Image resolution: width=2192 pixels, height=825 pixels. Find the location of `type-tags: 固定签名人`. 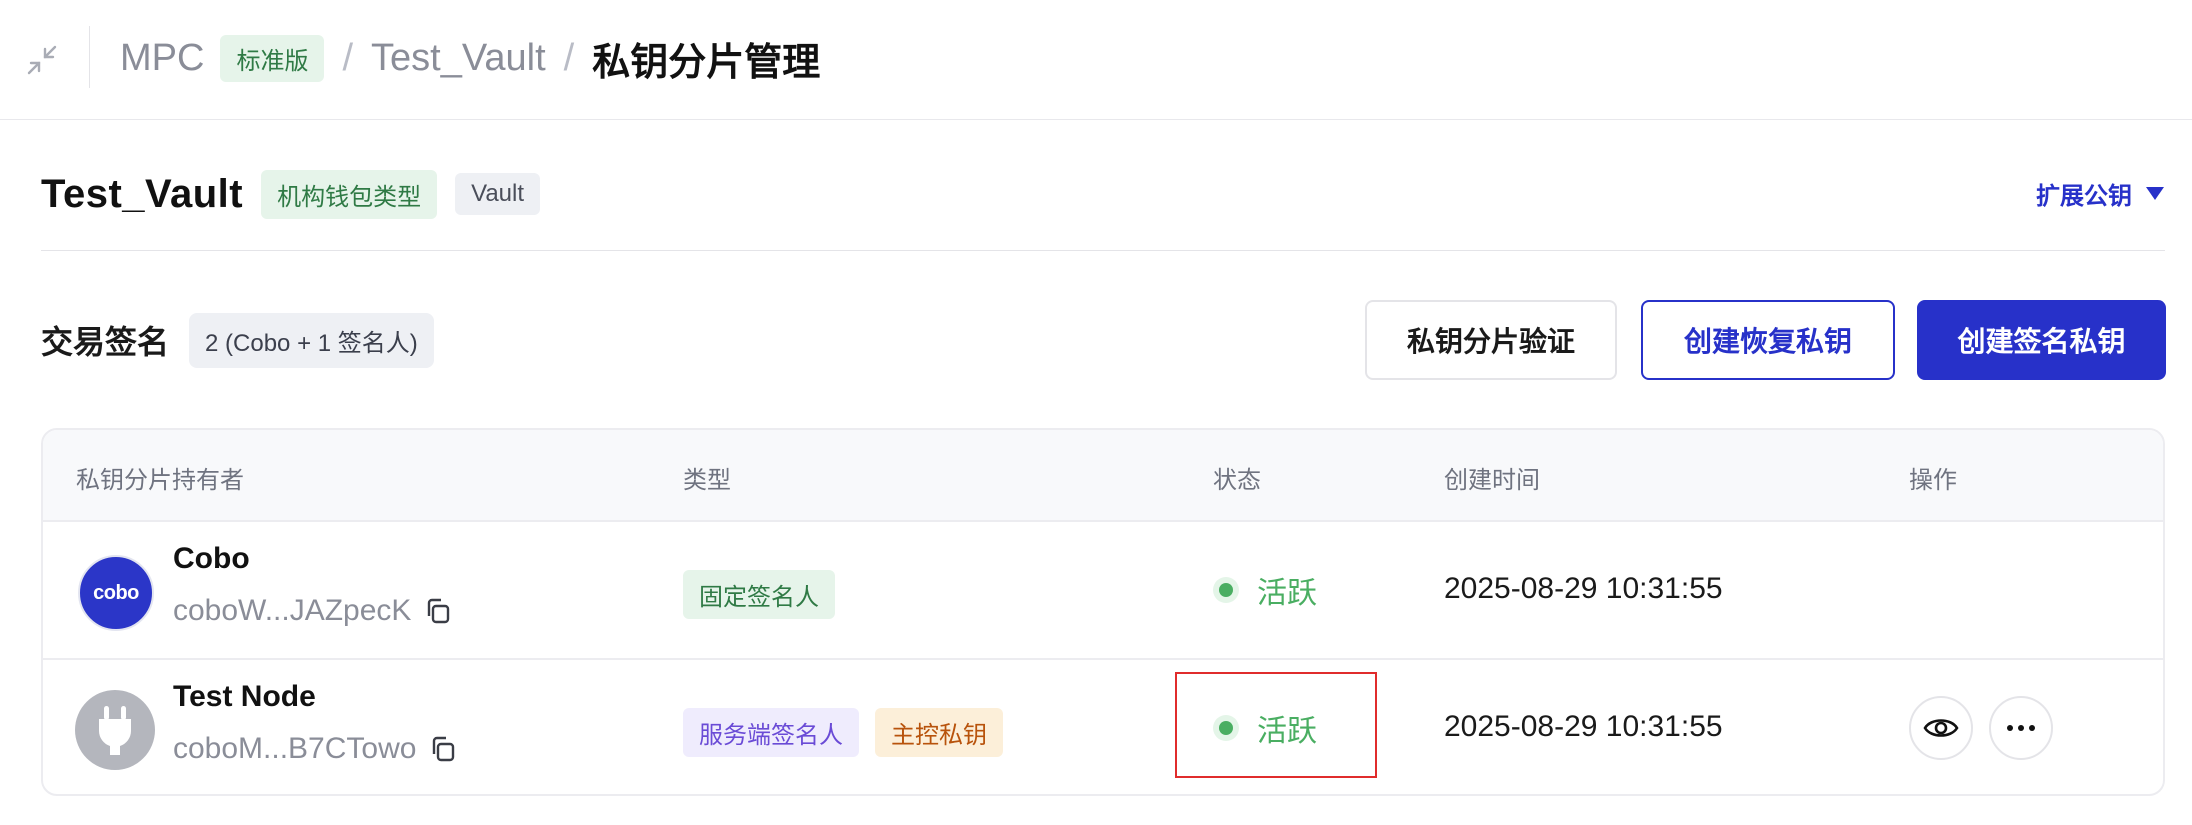

type-tags: 固定签名人 is located at coordinates (767, 594).